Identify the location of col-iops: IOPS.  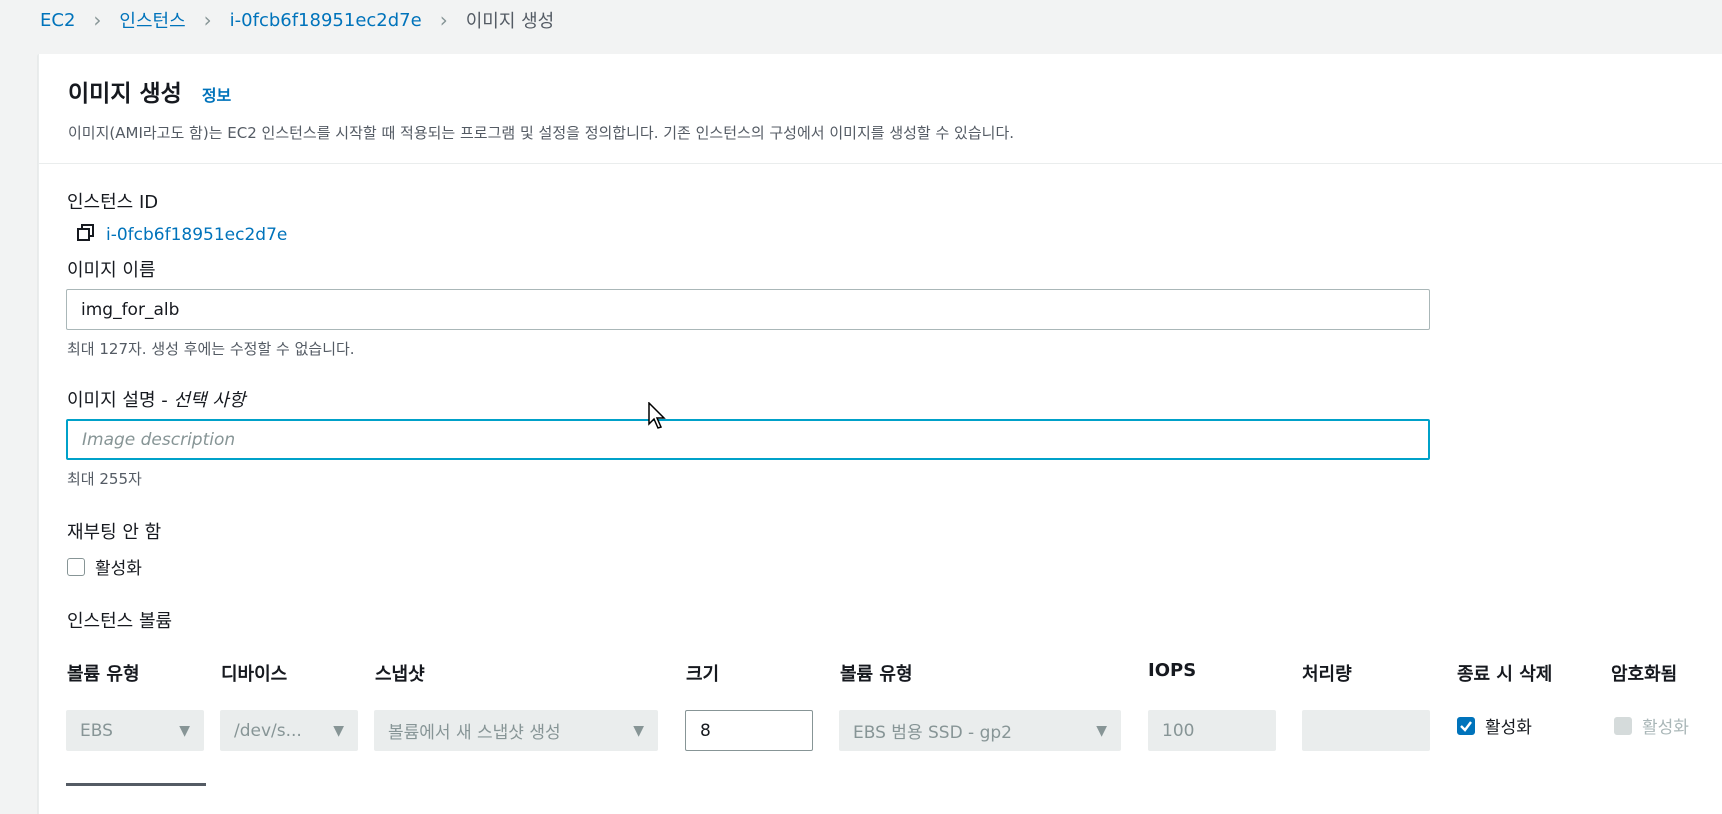
(1172, 670).